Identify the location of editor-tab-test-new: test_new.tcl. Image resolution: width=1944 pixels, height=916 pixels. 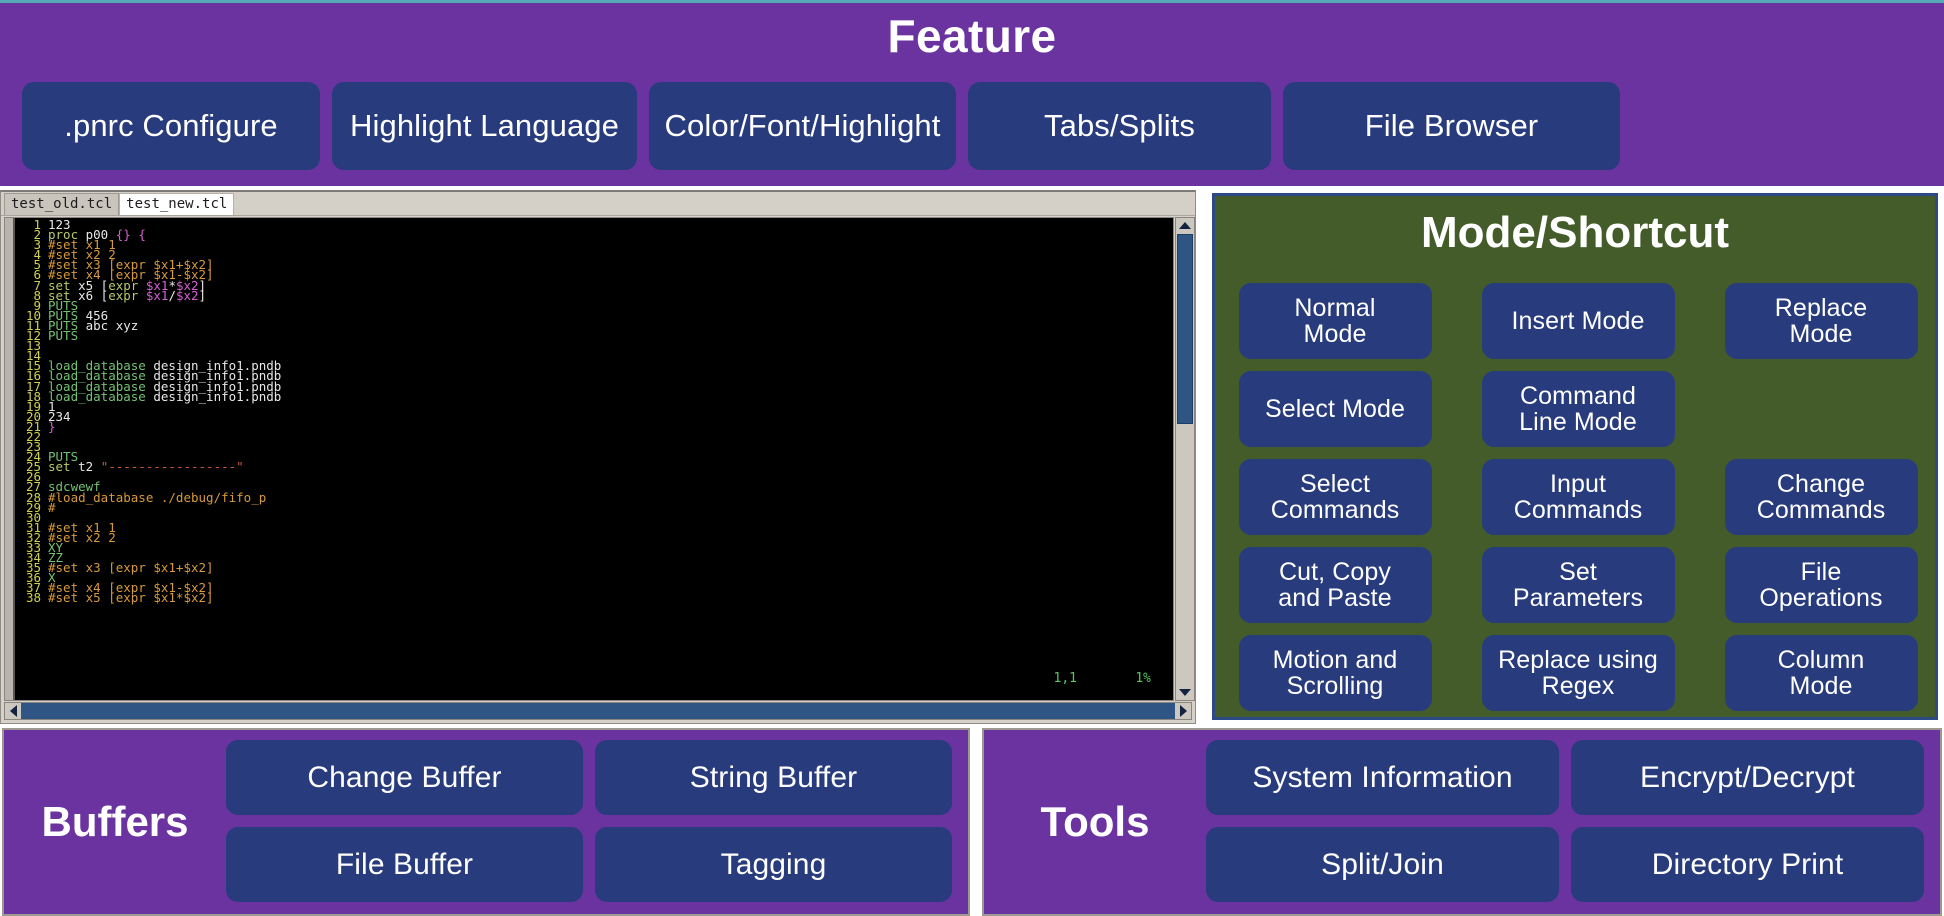
(177, 204).